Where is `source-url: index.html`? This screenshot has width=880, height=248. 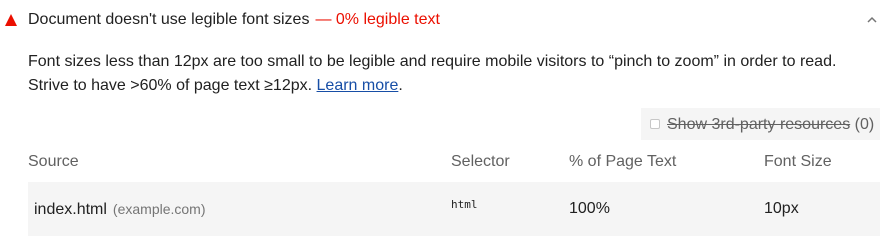
source-url: index.html is located at coordinates (70, 209).